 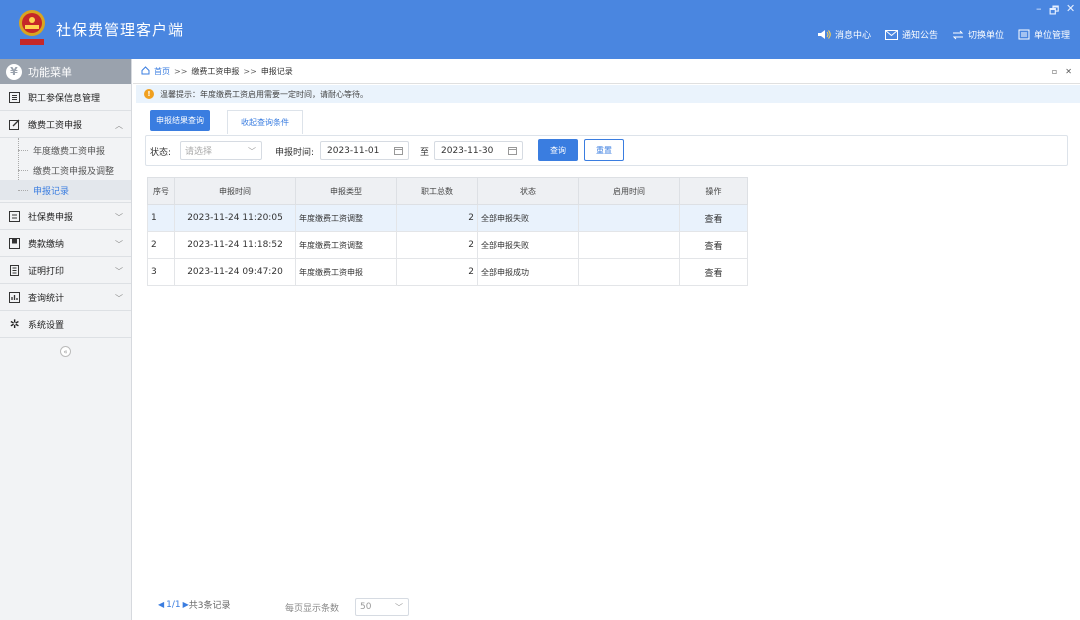 I want to click on reset-button: 重置, so click(x=604, y=150).